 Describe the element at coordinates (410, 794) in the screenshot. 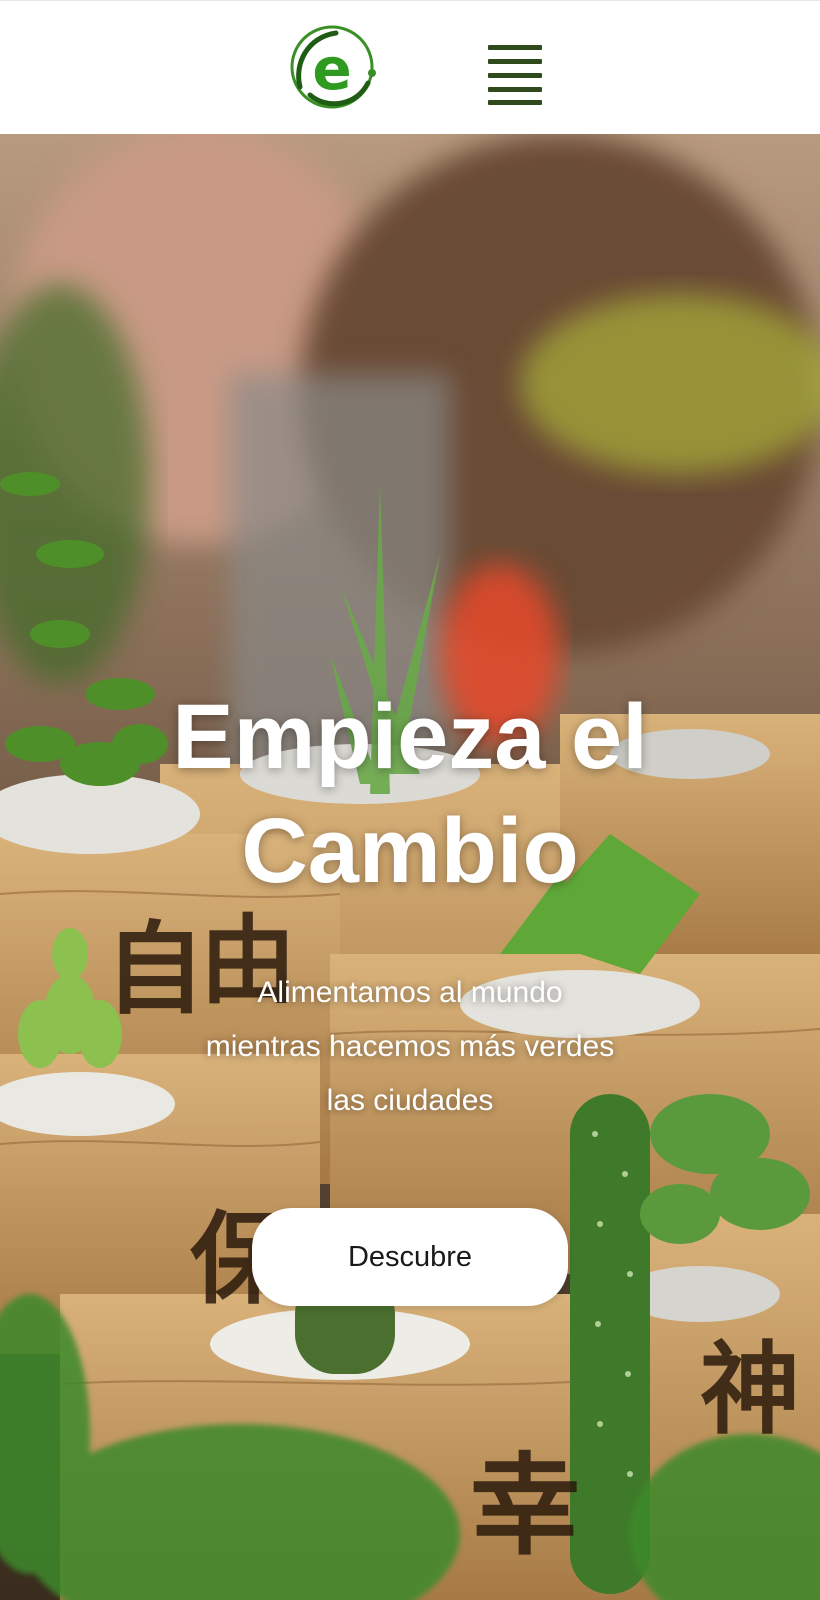

I see `hero-title: Empieza el Cambio` at that location.